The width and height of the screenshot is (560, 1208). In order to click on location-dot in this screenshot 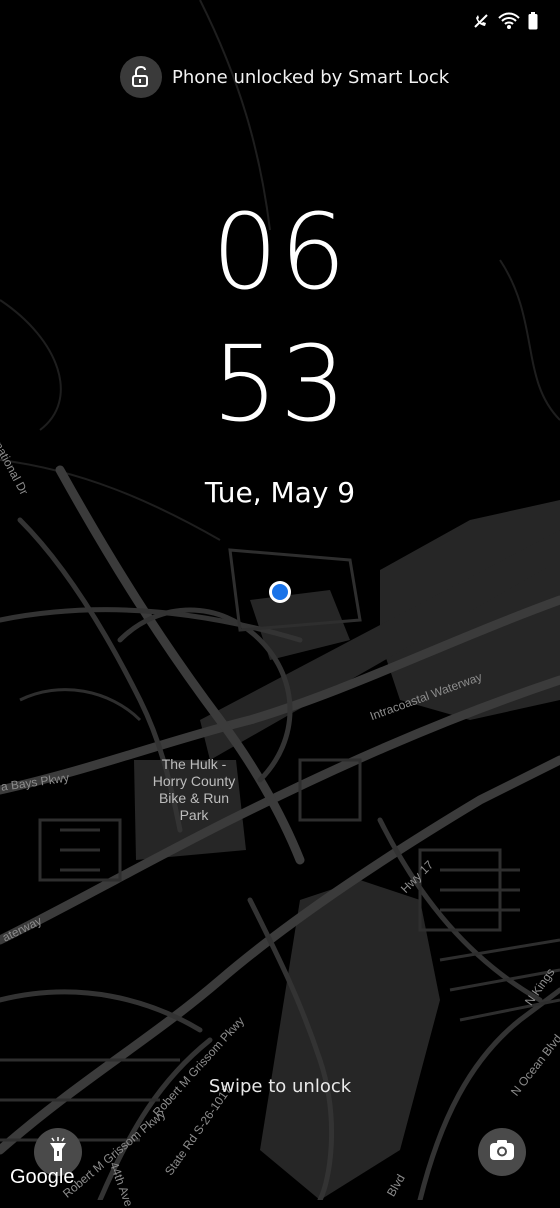, I will do `click(280, 592)`.